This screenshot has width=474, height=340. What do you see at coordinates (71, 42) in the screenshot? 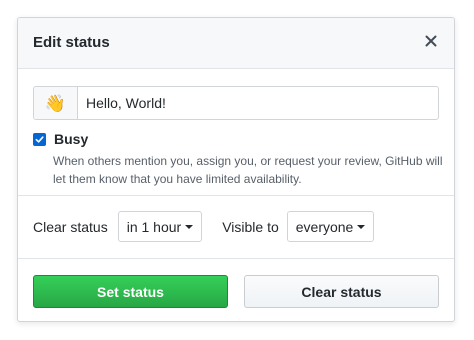
I see `dialog-title: Edit status` at bounding box center [71, 42].